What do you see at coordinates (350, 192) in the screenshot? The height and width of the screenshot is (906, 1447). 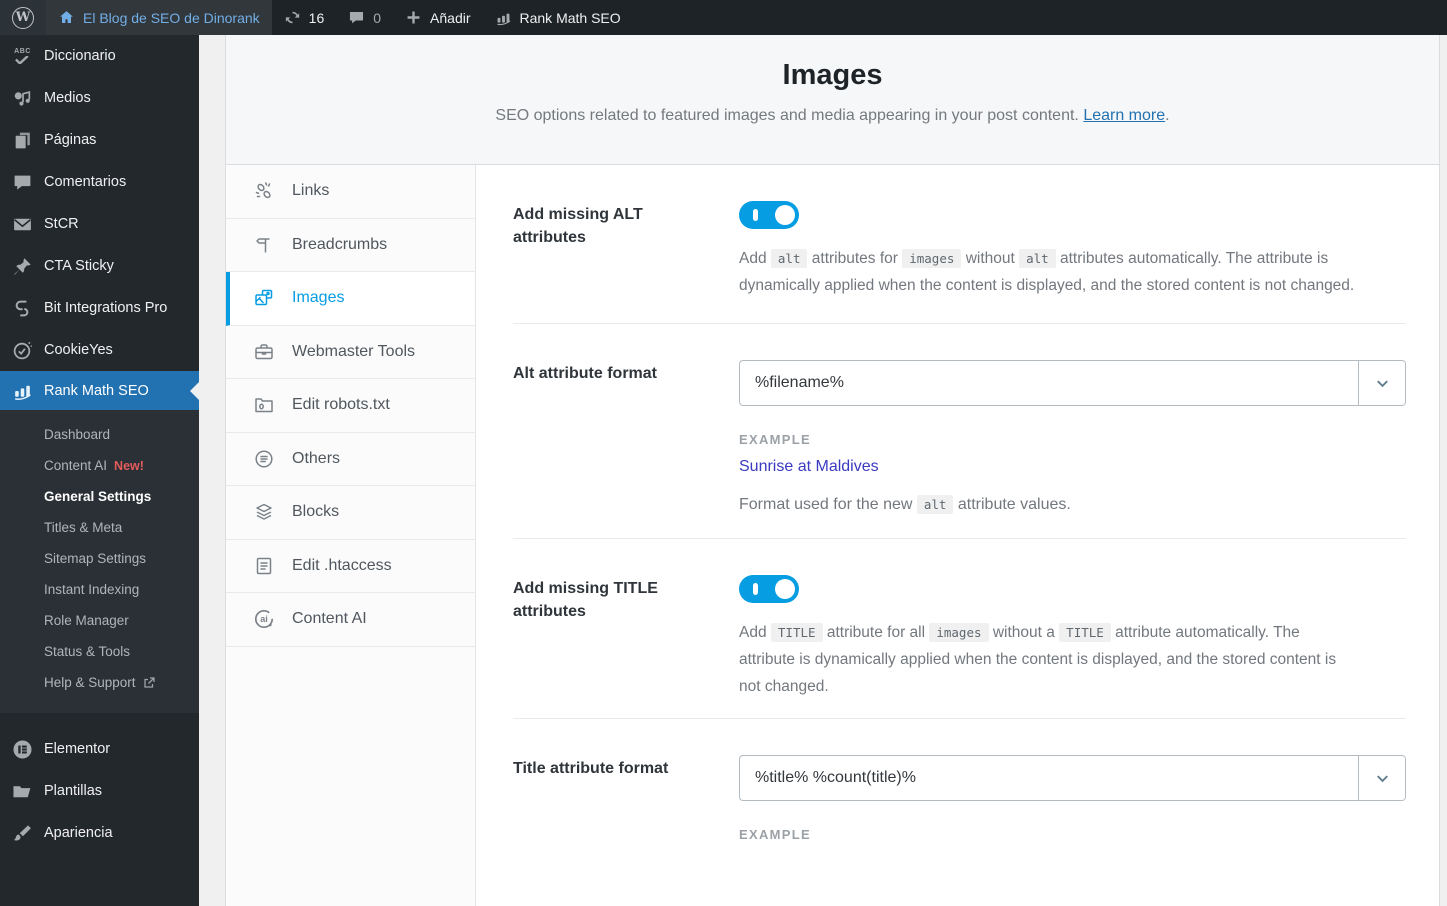 I see `tab-links: Links` at bounding box center [350, 192].